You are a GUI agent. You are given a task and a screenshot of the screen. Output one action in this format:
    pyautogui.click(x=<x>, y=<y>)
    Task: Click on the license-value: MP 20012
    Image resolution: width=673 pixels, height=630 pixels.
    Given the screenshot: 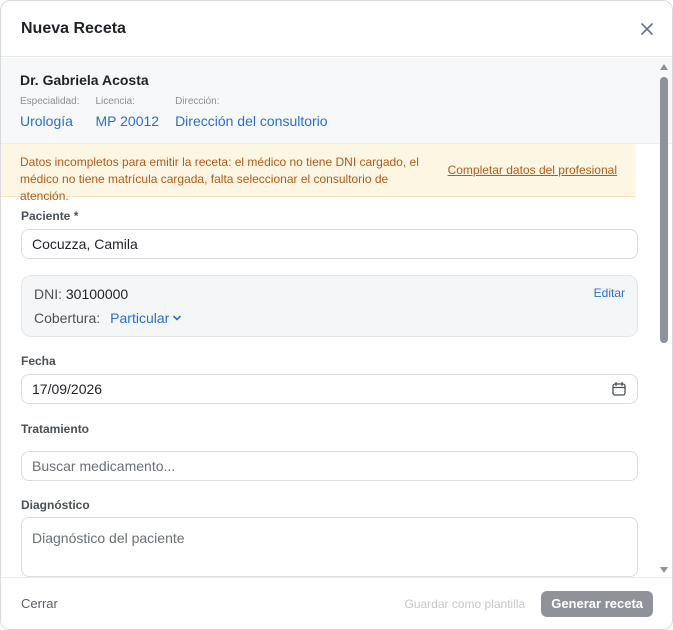 What is the action you would take?
    pyautogui.click(x=127, y=121)
    